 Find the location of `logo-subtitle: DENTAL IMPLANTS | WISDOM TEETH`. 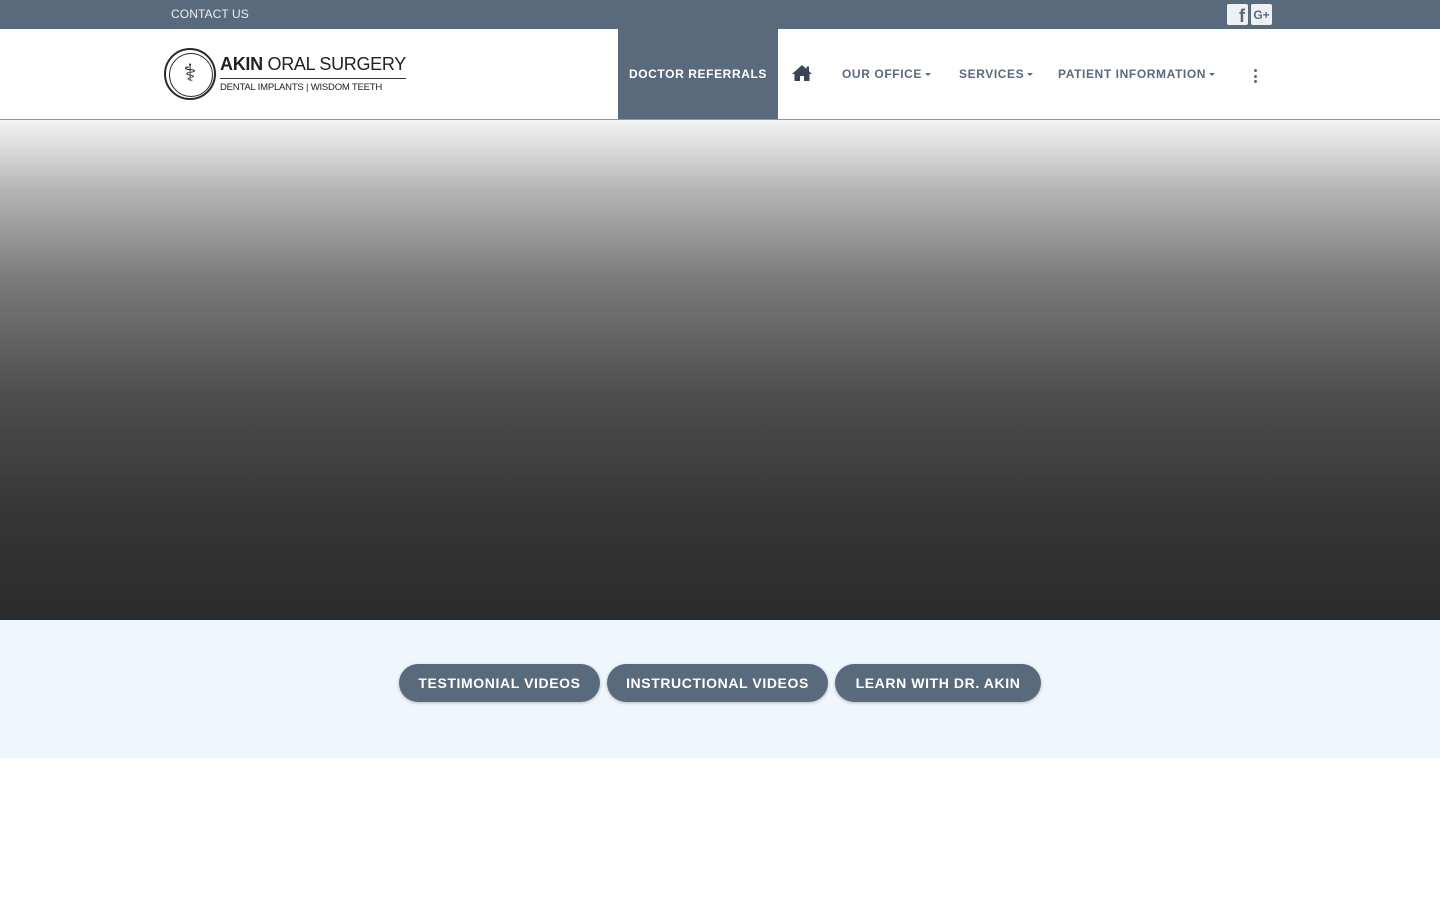

logo-subtitle: DENTAL IMPLANTS | WISDOM TEETH is located at coordinates (313, 86).